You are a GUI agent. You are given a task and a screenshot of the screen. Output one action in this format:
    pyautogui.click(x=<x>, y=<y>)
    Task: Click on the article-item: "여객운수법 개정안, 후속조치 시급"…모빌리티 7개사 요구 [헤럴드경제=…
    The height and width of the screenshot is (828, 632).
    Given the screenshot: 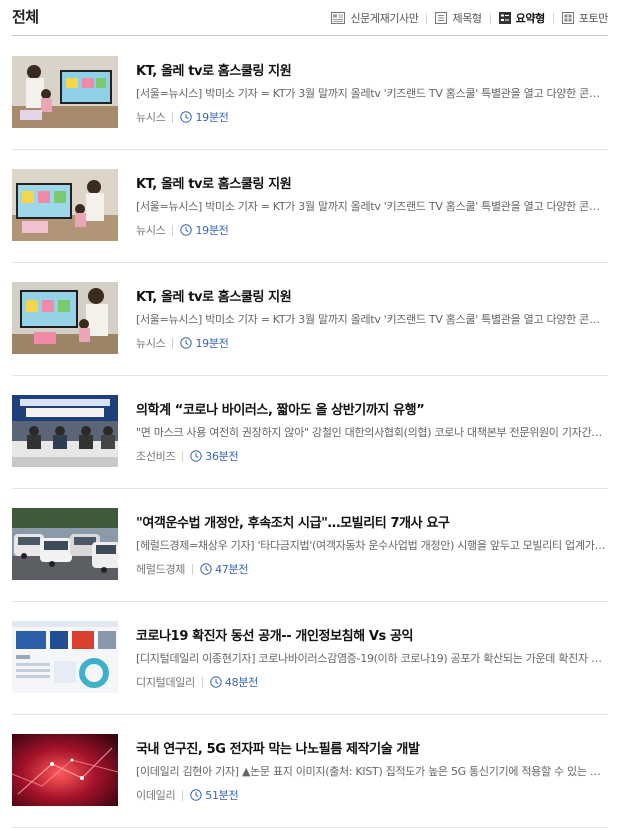 What is the action you would take?
    pyautogui.click(x=310, y=545)
    